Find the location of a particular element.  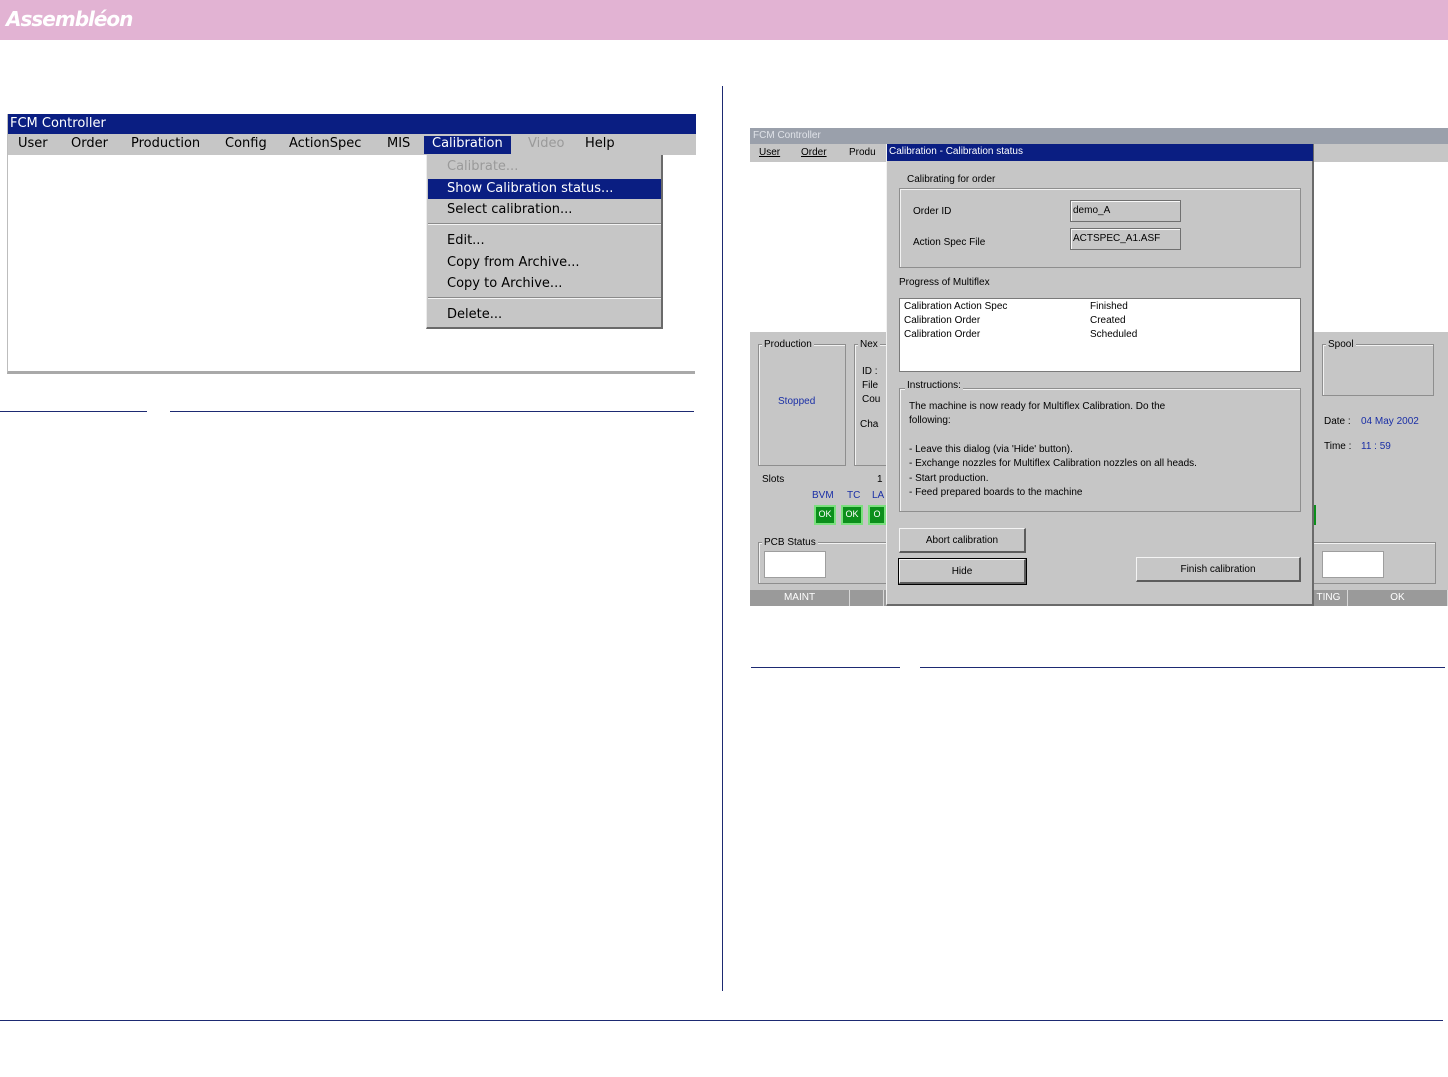

instructions-text: following: is located at coordinates (930, 420).